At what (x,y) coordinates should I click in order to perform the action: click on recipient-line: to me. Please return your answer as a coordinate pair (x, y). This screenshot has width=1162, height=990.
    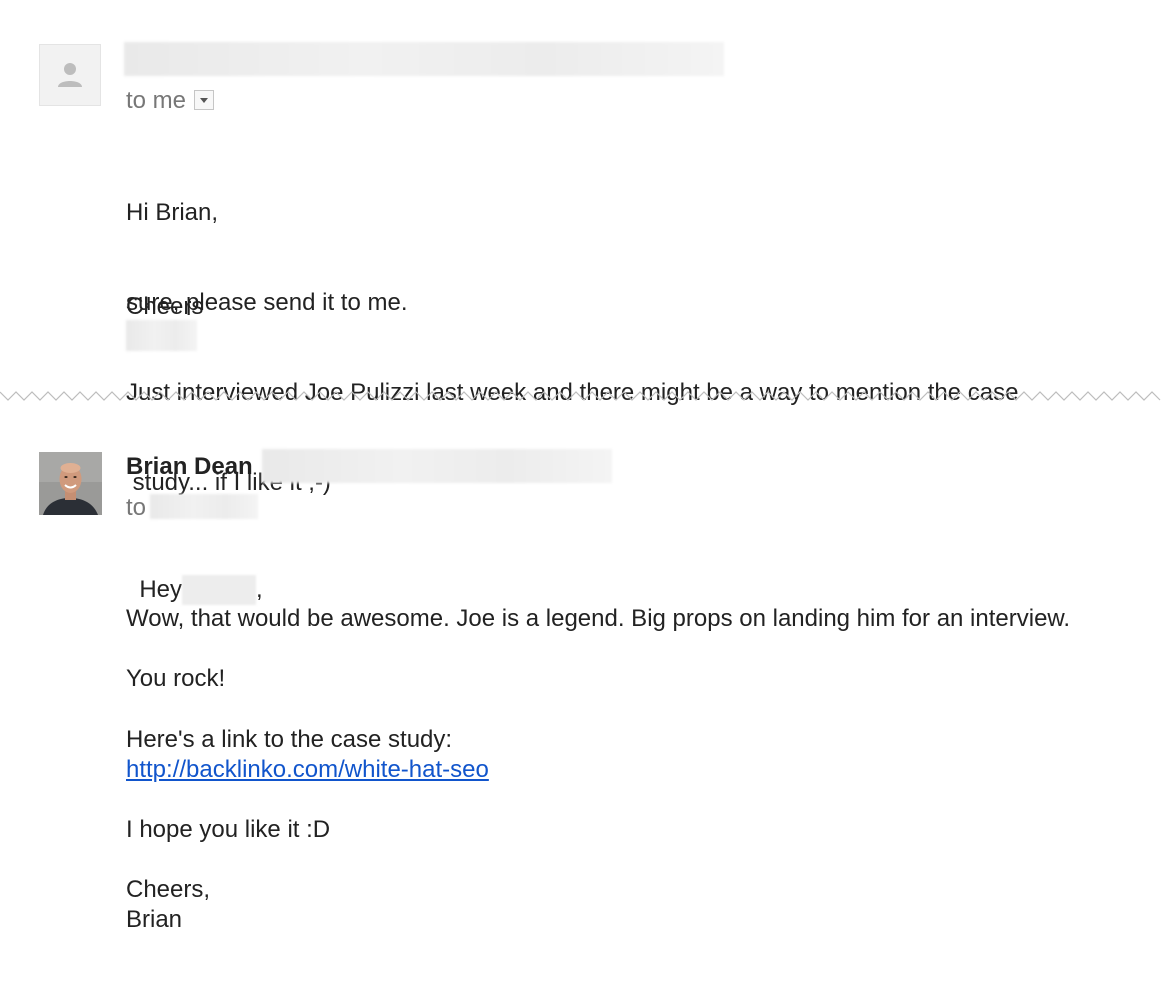
    Looking at the image, I should click on (170, 101).